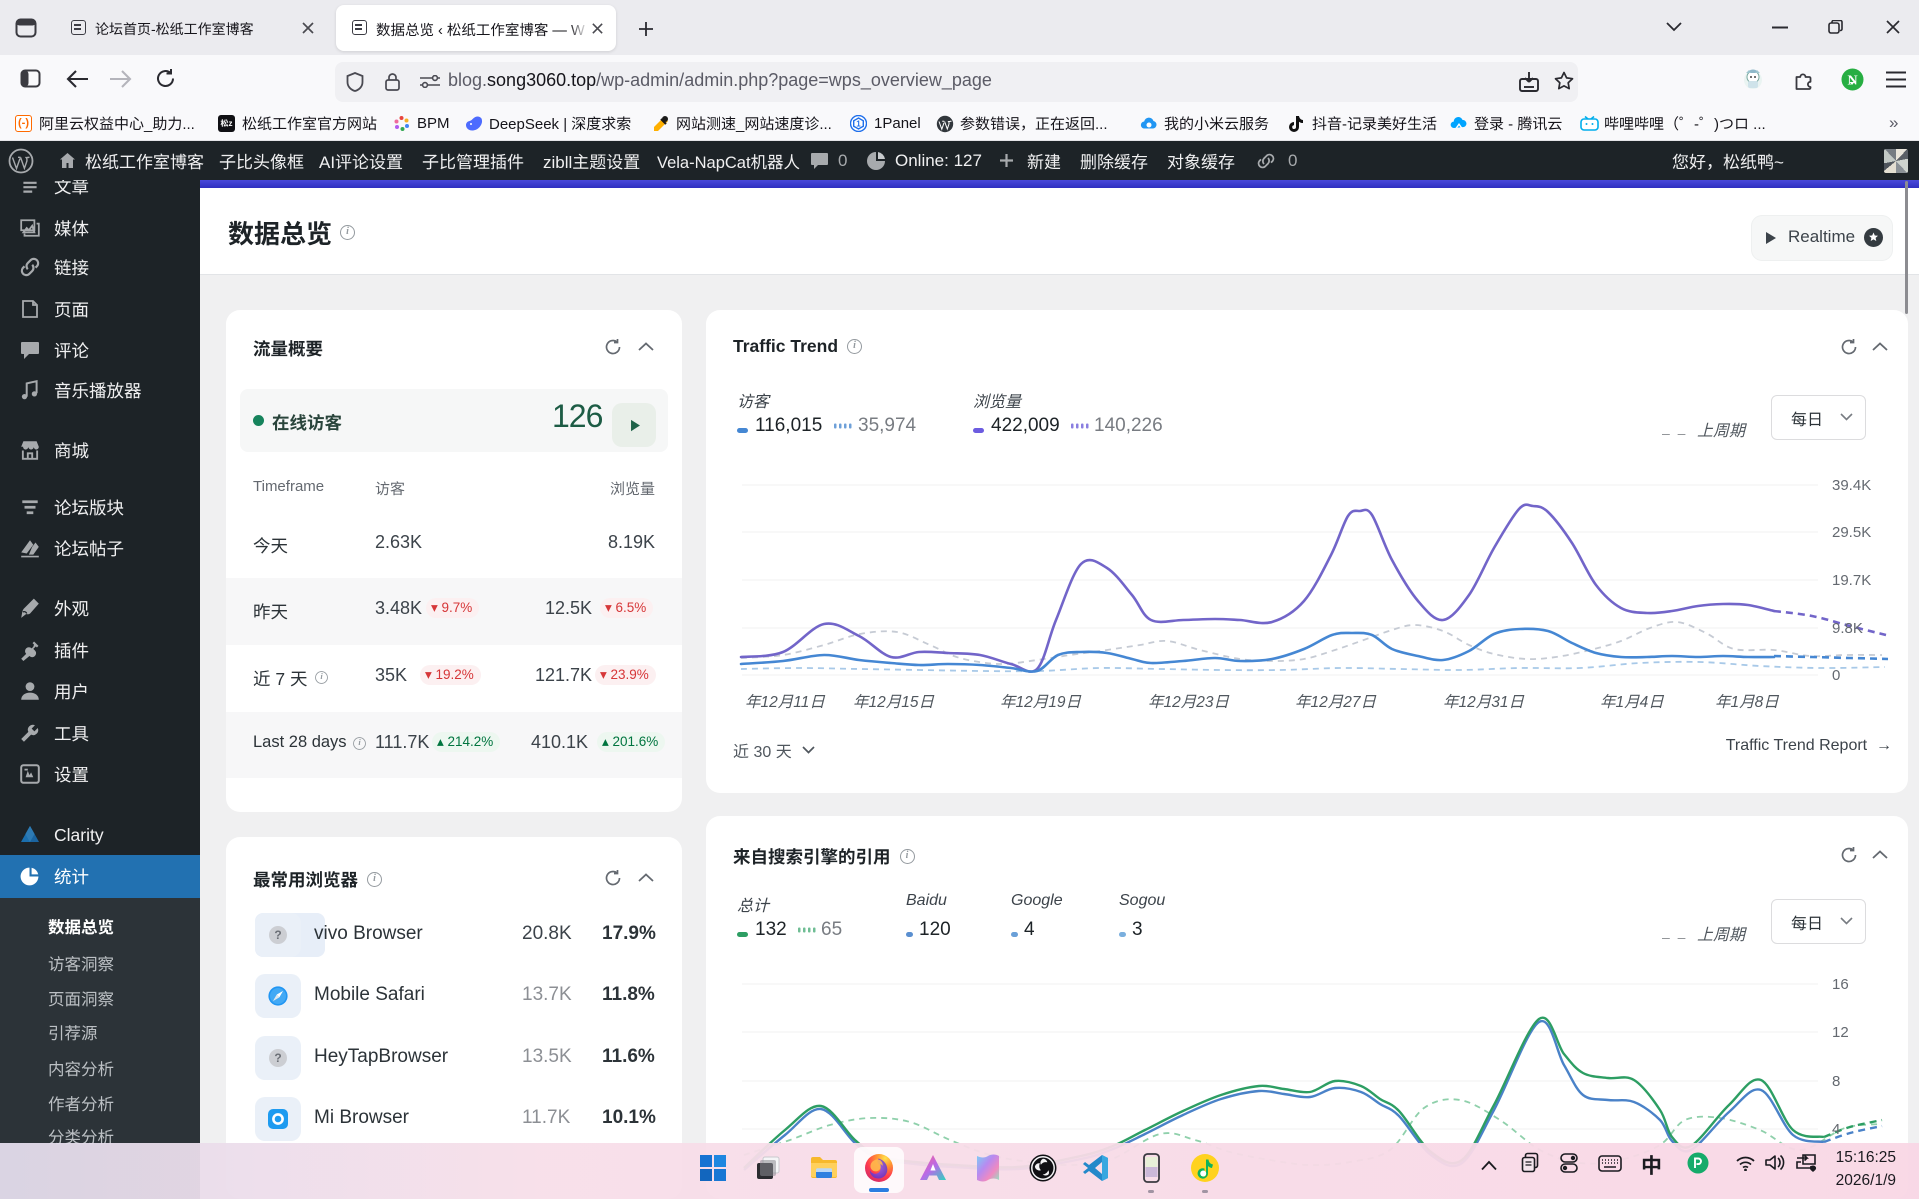  Describe the element at coordinates (1840, 984) in the screenshot. I see `svg-text: 16` at that location.